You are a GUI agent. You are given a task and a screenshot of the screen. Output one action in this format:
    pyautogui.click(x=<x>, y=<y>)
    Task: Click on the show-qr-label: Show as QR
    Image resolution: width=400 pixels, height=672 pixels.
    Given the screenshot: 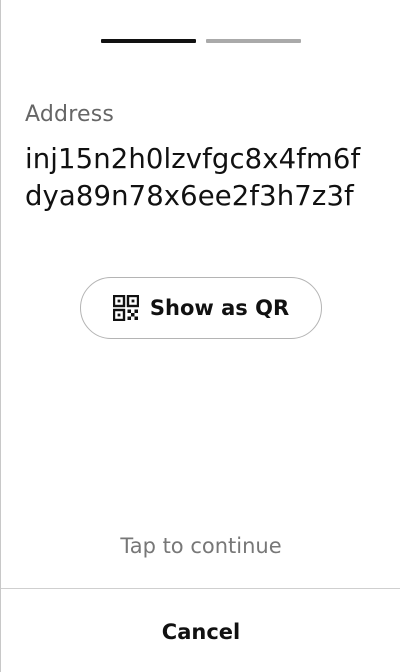 What is the action you would take?
    pyautogui.click(x=219, y=308)
    